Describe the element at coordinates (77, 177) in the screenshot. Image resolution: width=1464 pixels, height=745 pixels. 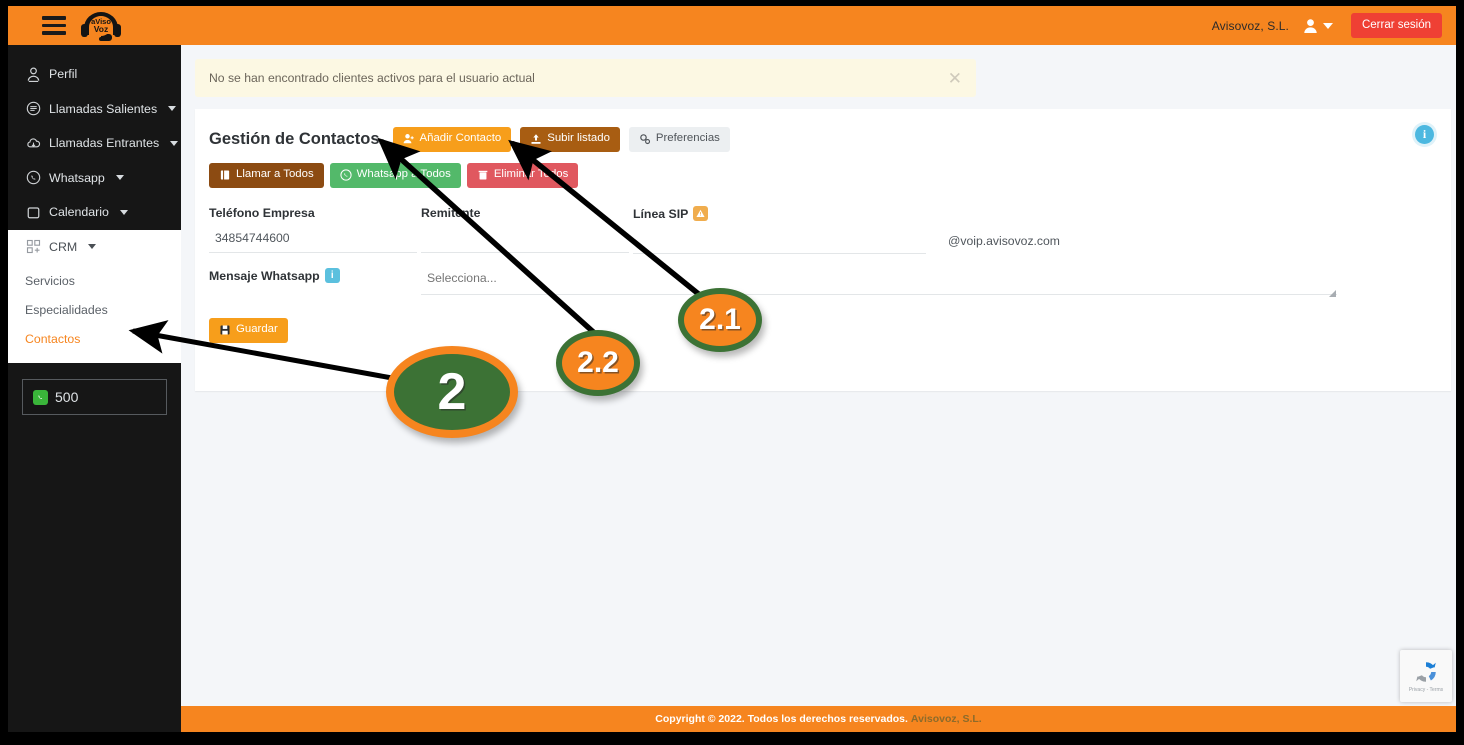
I see `sidebar-item-label: Whatsapp` at that location.